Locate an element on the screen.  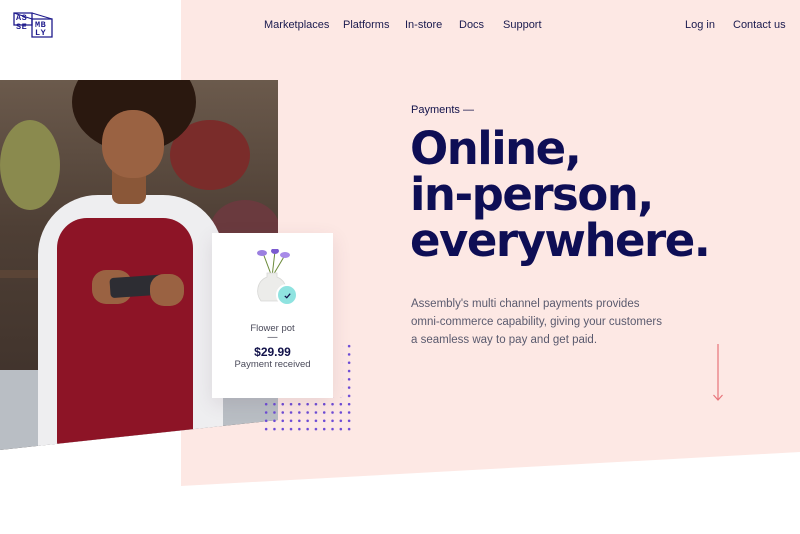
headline-line-2: in-person, is located at coordinates (532, 194).